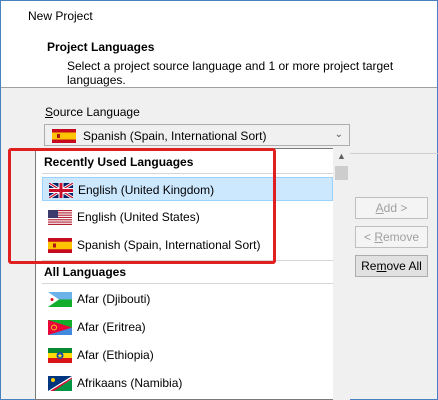 Image resolution: width=438 pixels, height=400 pixels. I want to click on list-item-label: Afar (Djibouti), so click(114, 299).